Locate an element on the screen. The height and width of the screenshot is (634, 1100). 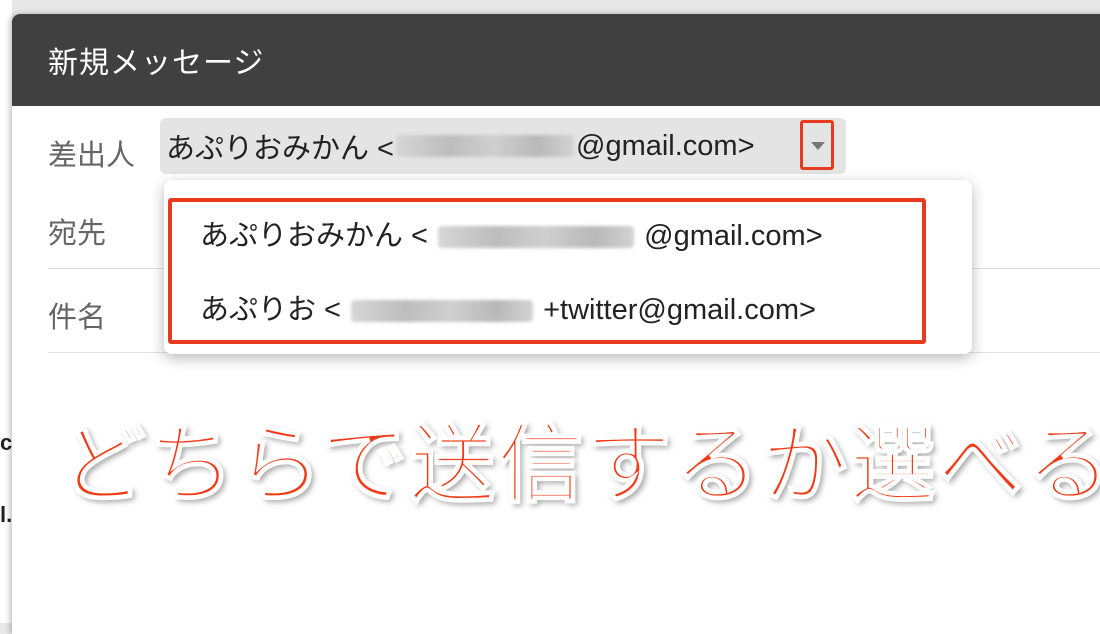
from-option-1: あぷりおみかん < @gmail.com> is located at coordinates (511, 233).